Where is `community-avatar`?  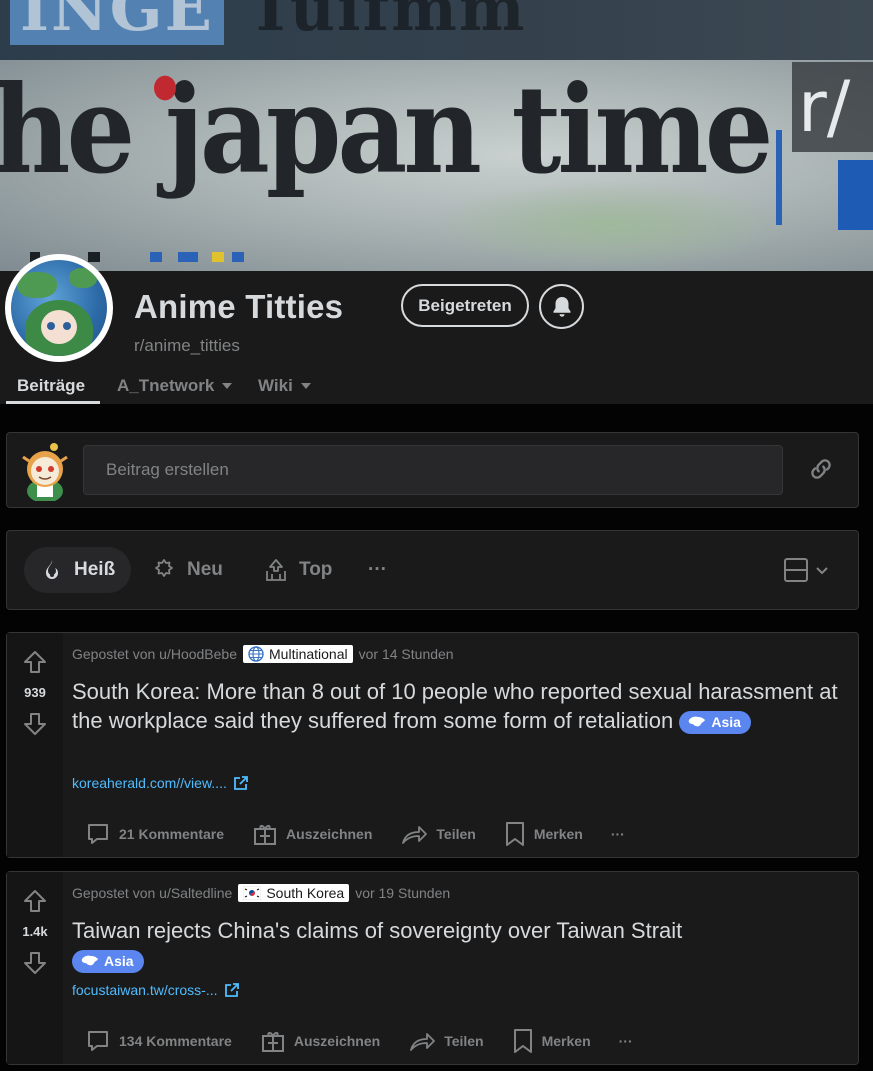
community-avatar is located at coordinates (59, 308).